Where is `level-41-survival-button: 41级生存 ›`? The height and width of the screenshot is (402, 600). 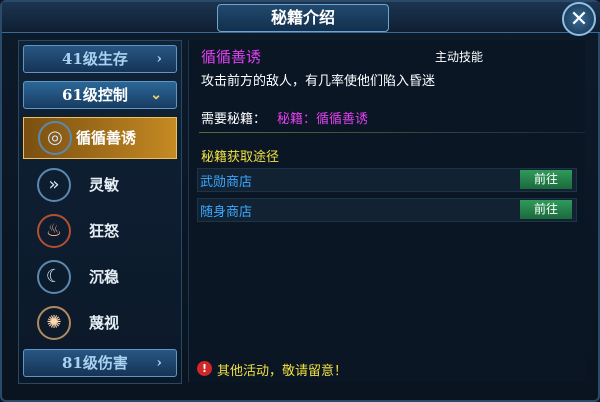 level-41-survival-button: 41级生存 › is located at coordinates (100, 59).